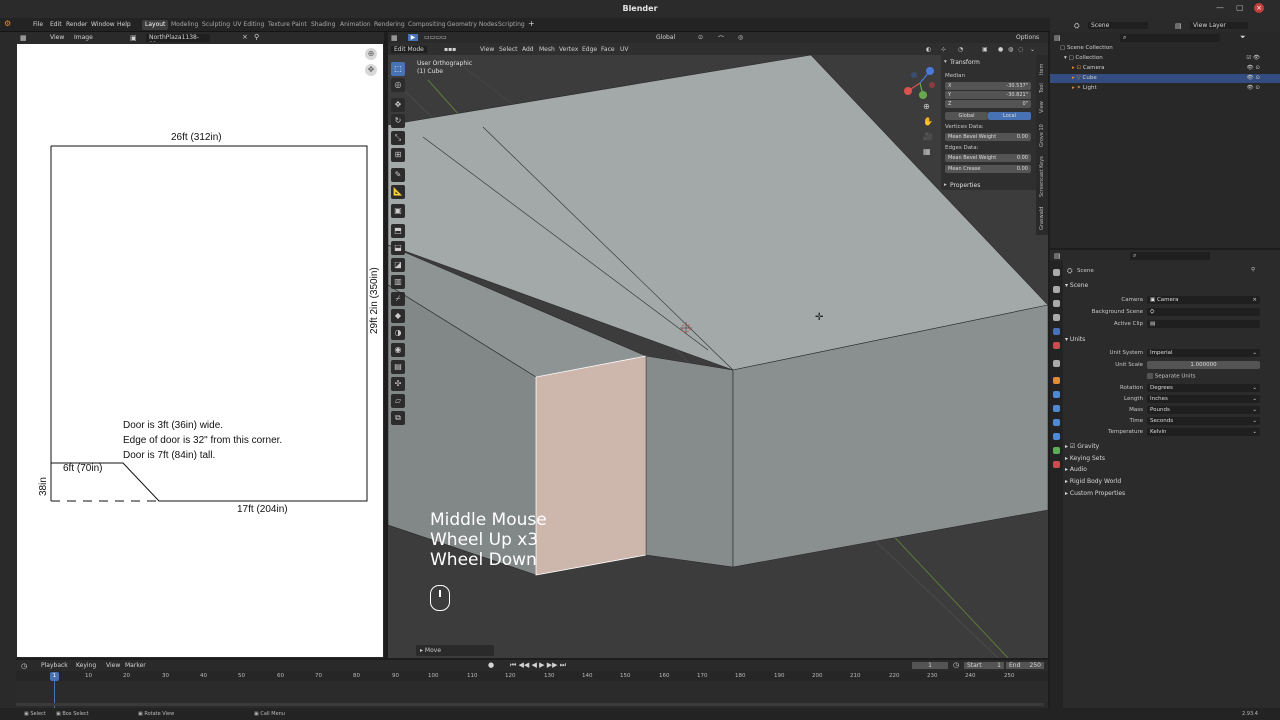  Describe the element at coordinates (945, 185) in the screenshot. I see `chevron-right-icon: ▸` at that location.